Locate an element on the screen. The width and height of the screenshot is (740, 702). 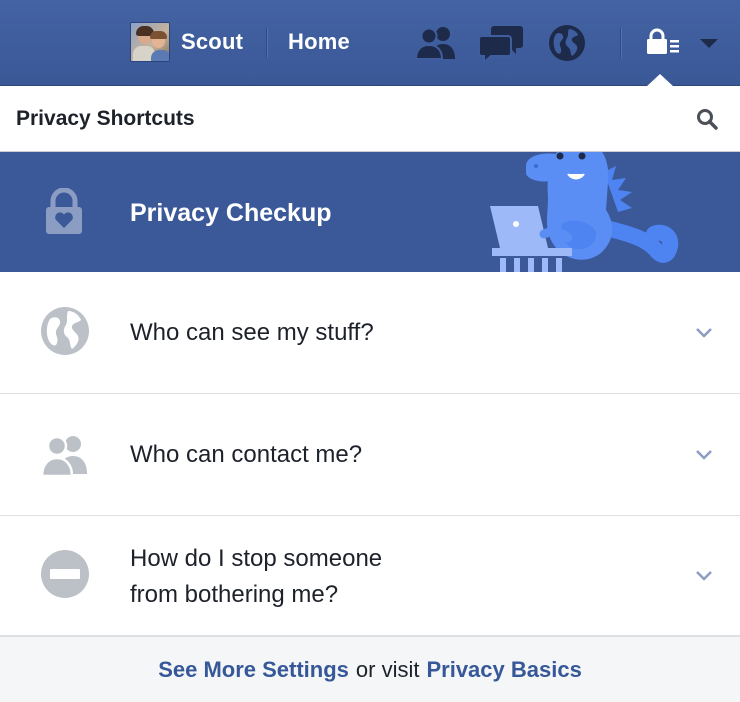
profile-name: Scout is located at coordinates (212, 41).